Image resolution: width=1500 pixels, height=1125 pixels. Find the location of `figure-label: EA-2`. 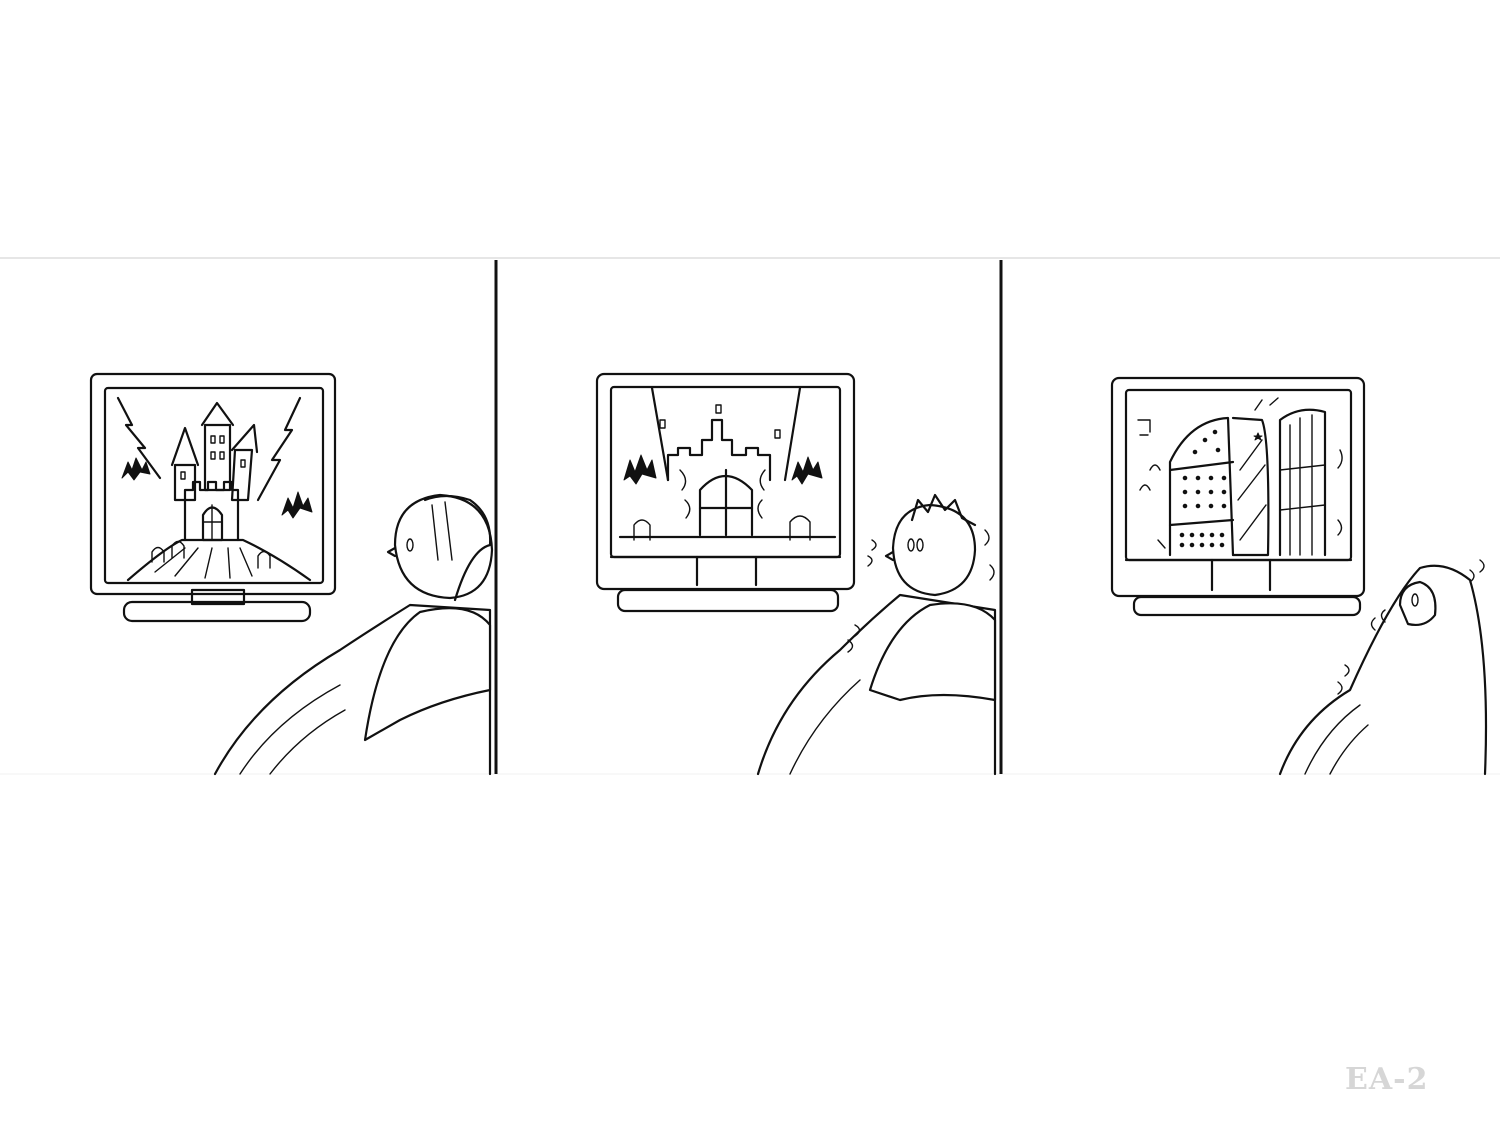

figure-label: EA-2 is located at coordinates (1387, 1079).